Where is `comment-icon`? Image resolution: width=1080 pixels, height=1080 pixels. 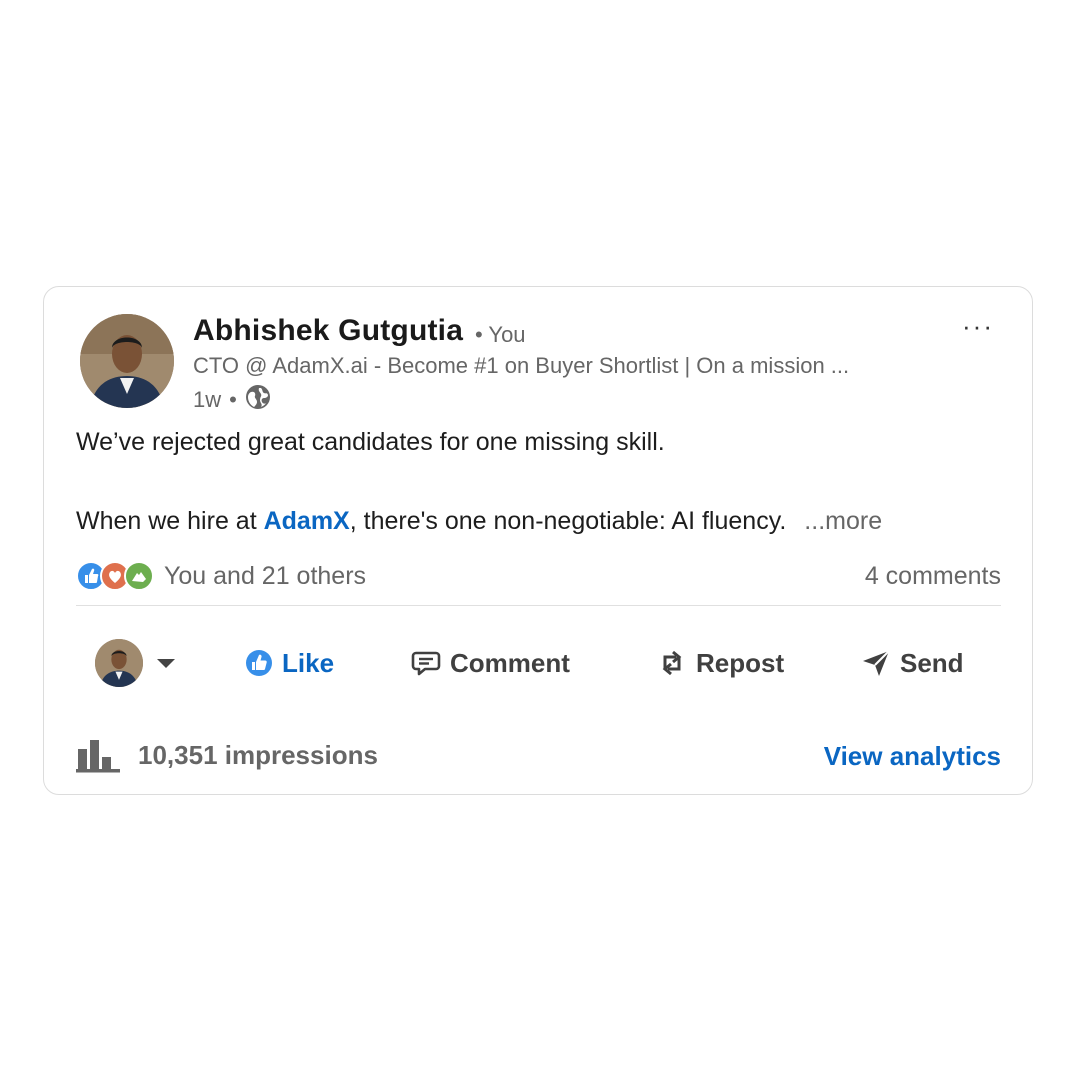 comment-icon is located at coordinates (426, 663).